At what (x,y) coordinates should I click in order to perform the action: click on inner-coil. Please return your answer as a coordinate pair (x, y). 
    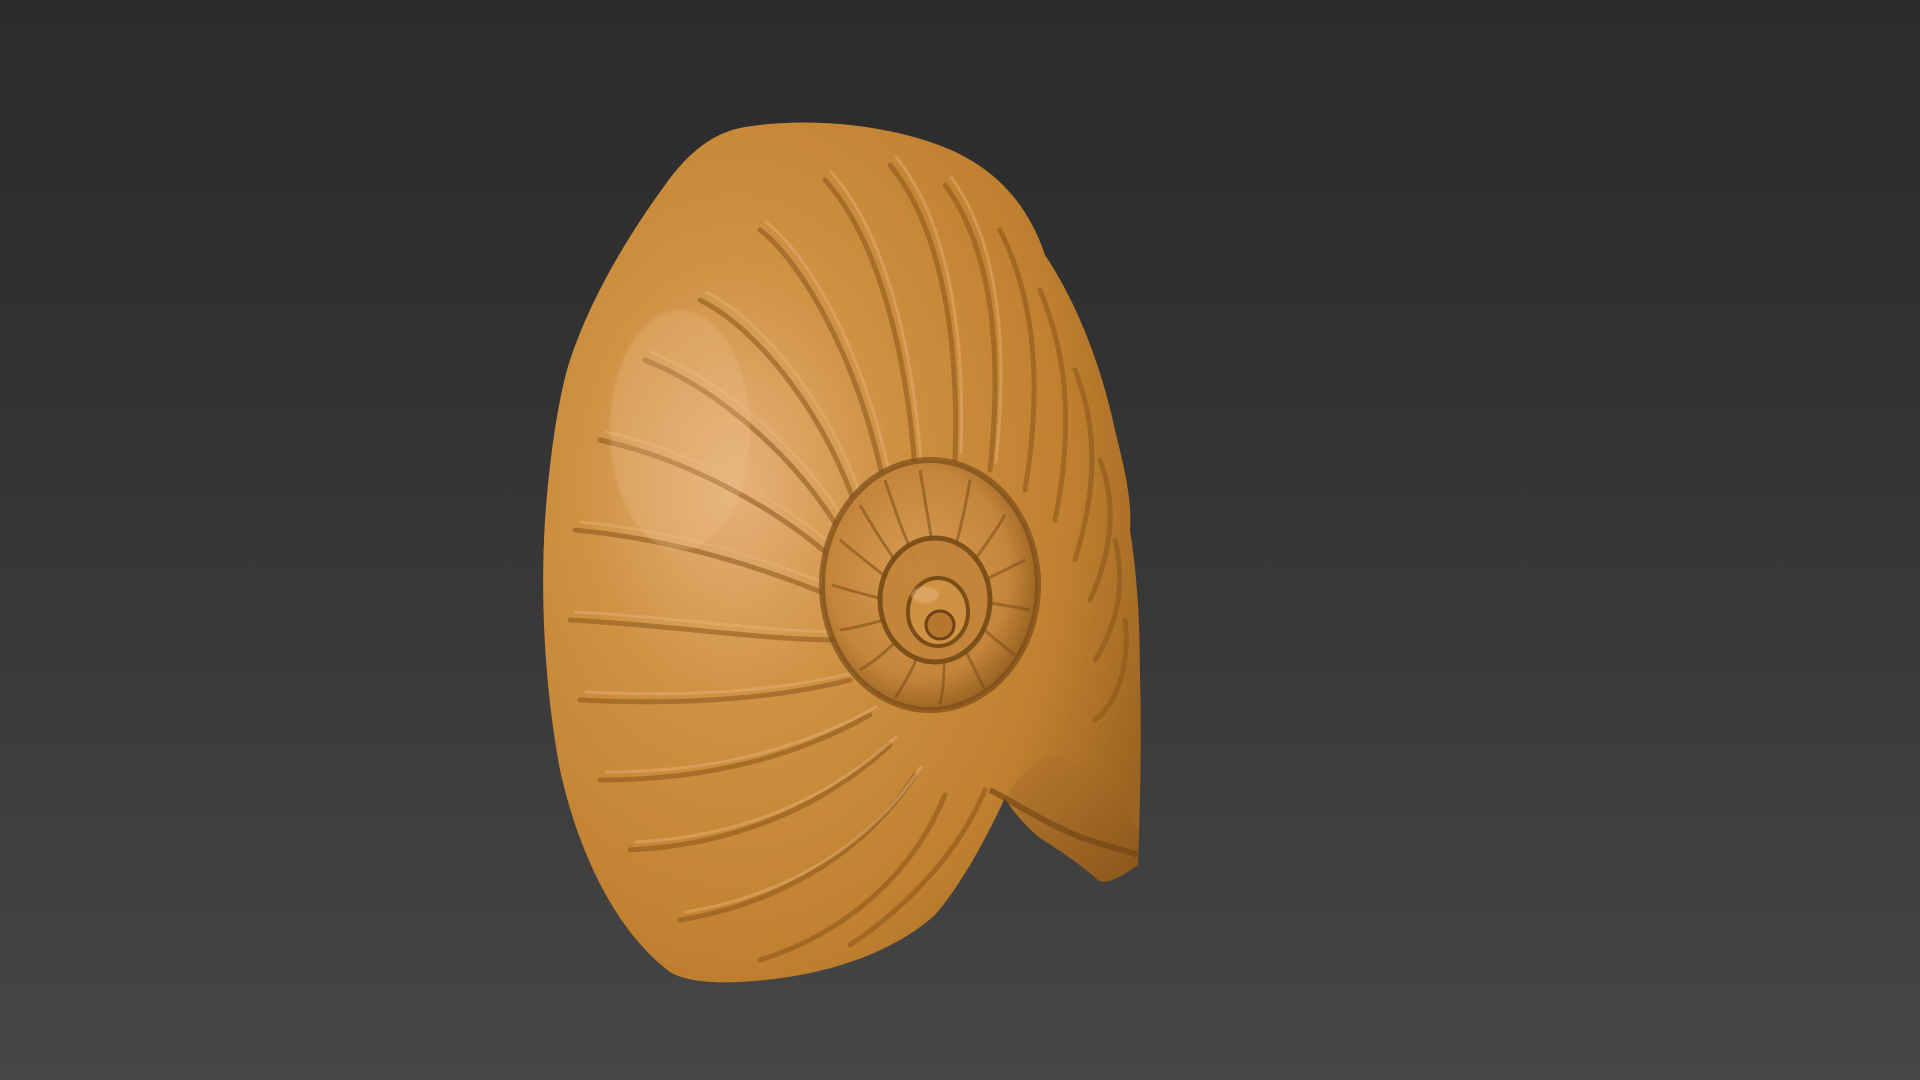
    Looking at the image, I should click on (930, 585).